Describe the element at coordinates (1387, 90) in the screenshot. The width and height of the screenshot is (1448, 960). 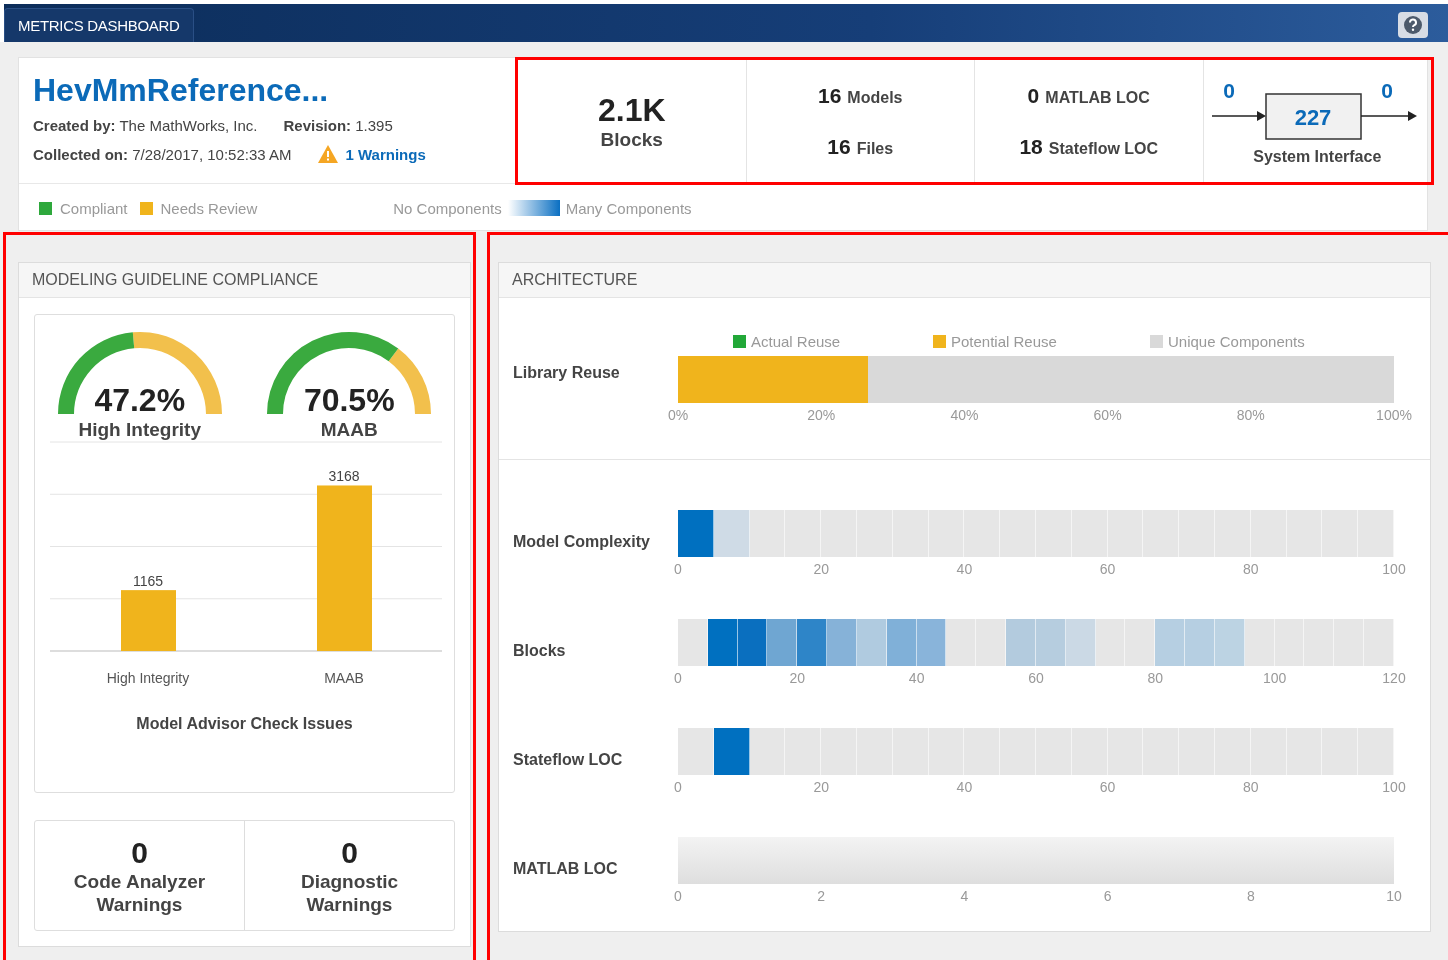
I see `output-count: 0` at that location.